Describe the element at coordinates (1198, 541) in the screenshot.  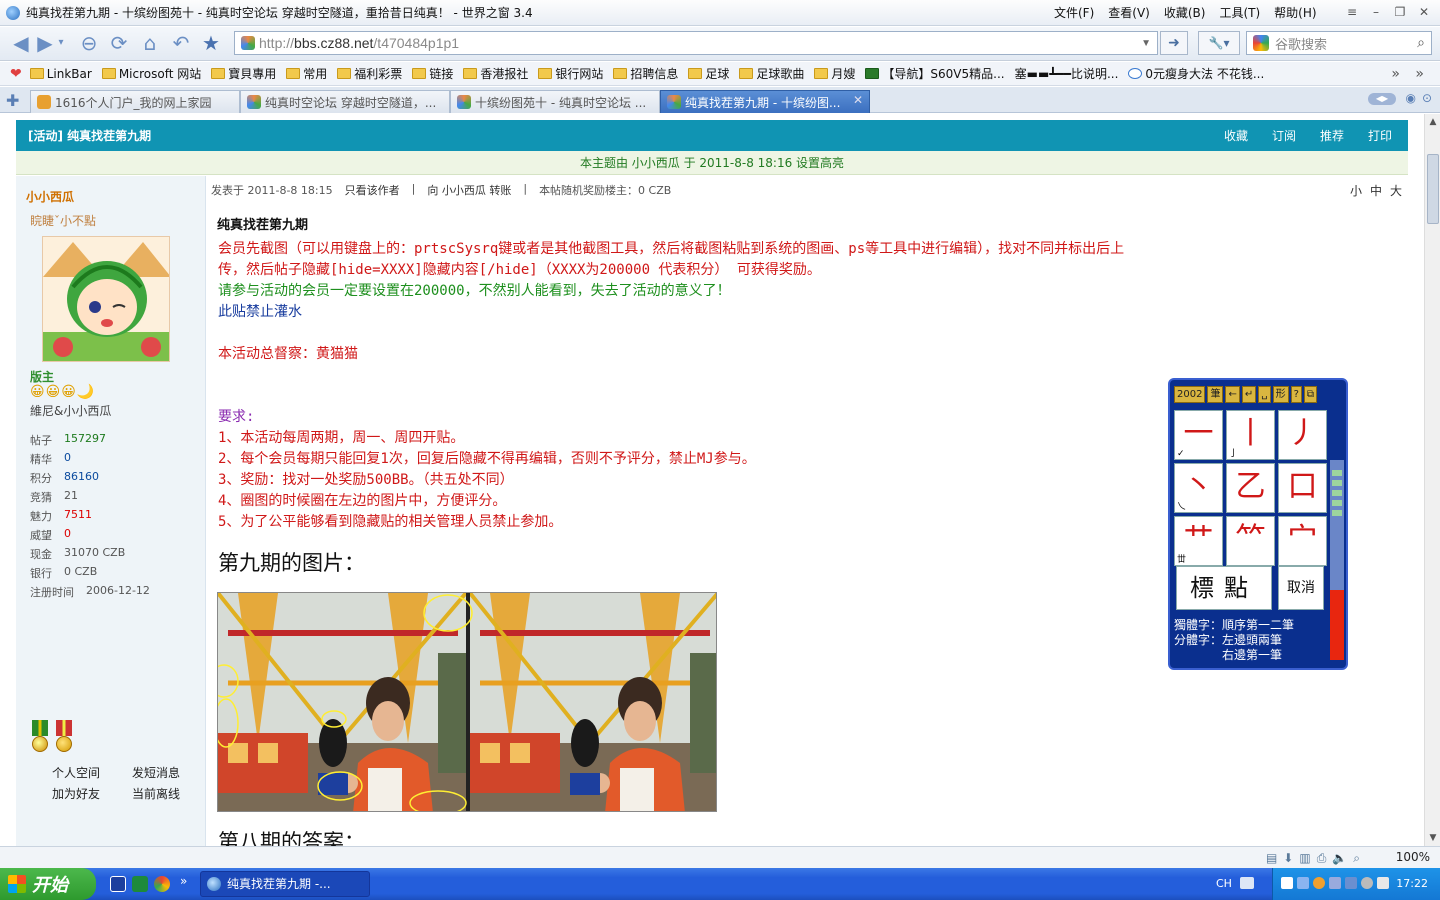
I see `stroke-key: 艹丗` at that location.